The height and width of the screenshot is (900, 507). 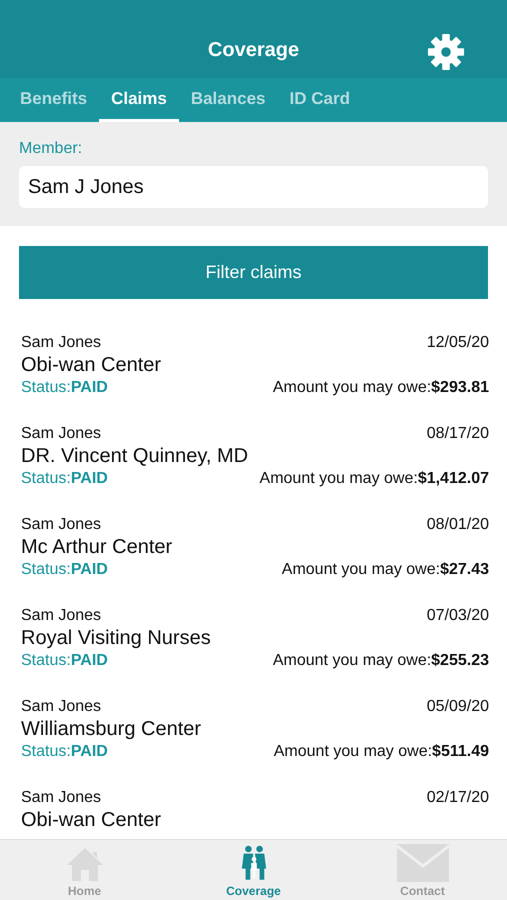 I want to click on provider-name: Royal Visiting Nurses, so click(x=116, y=638).